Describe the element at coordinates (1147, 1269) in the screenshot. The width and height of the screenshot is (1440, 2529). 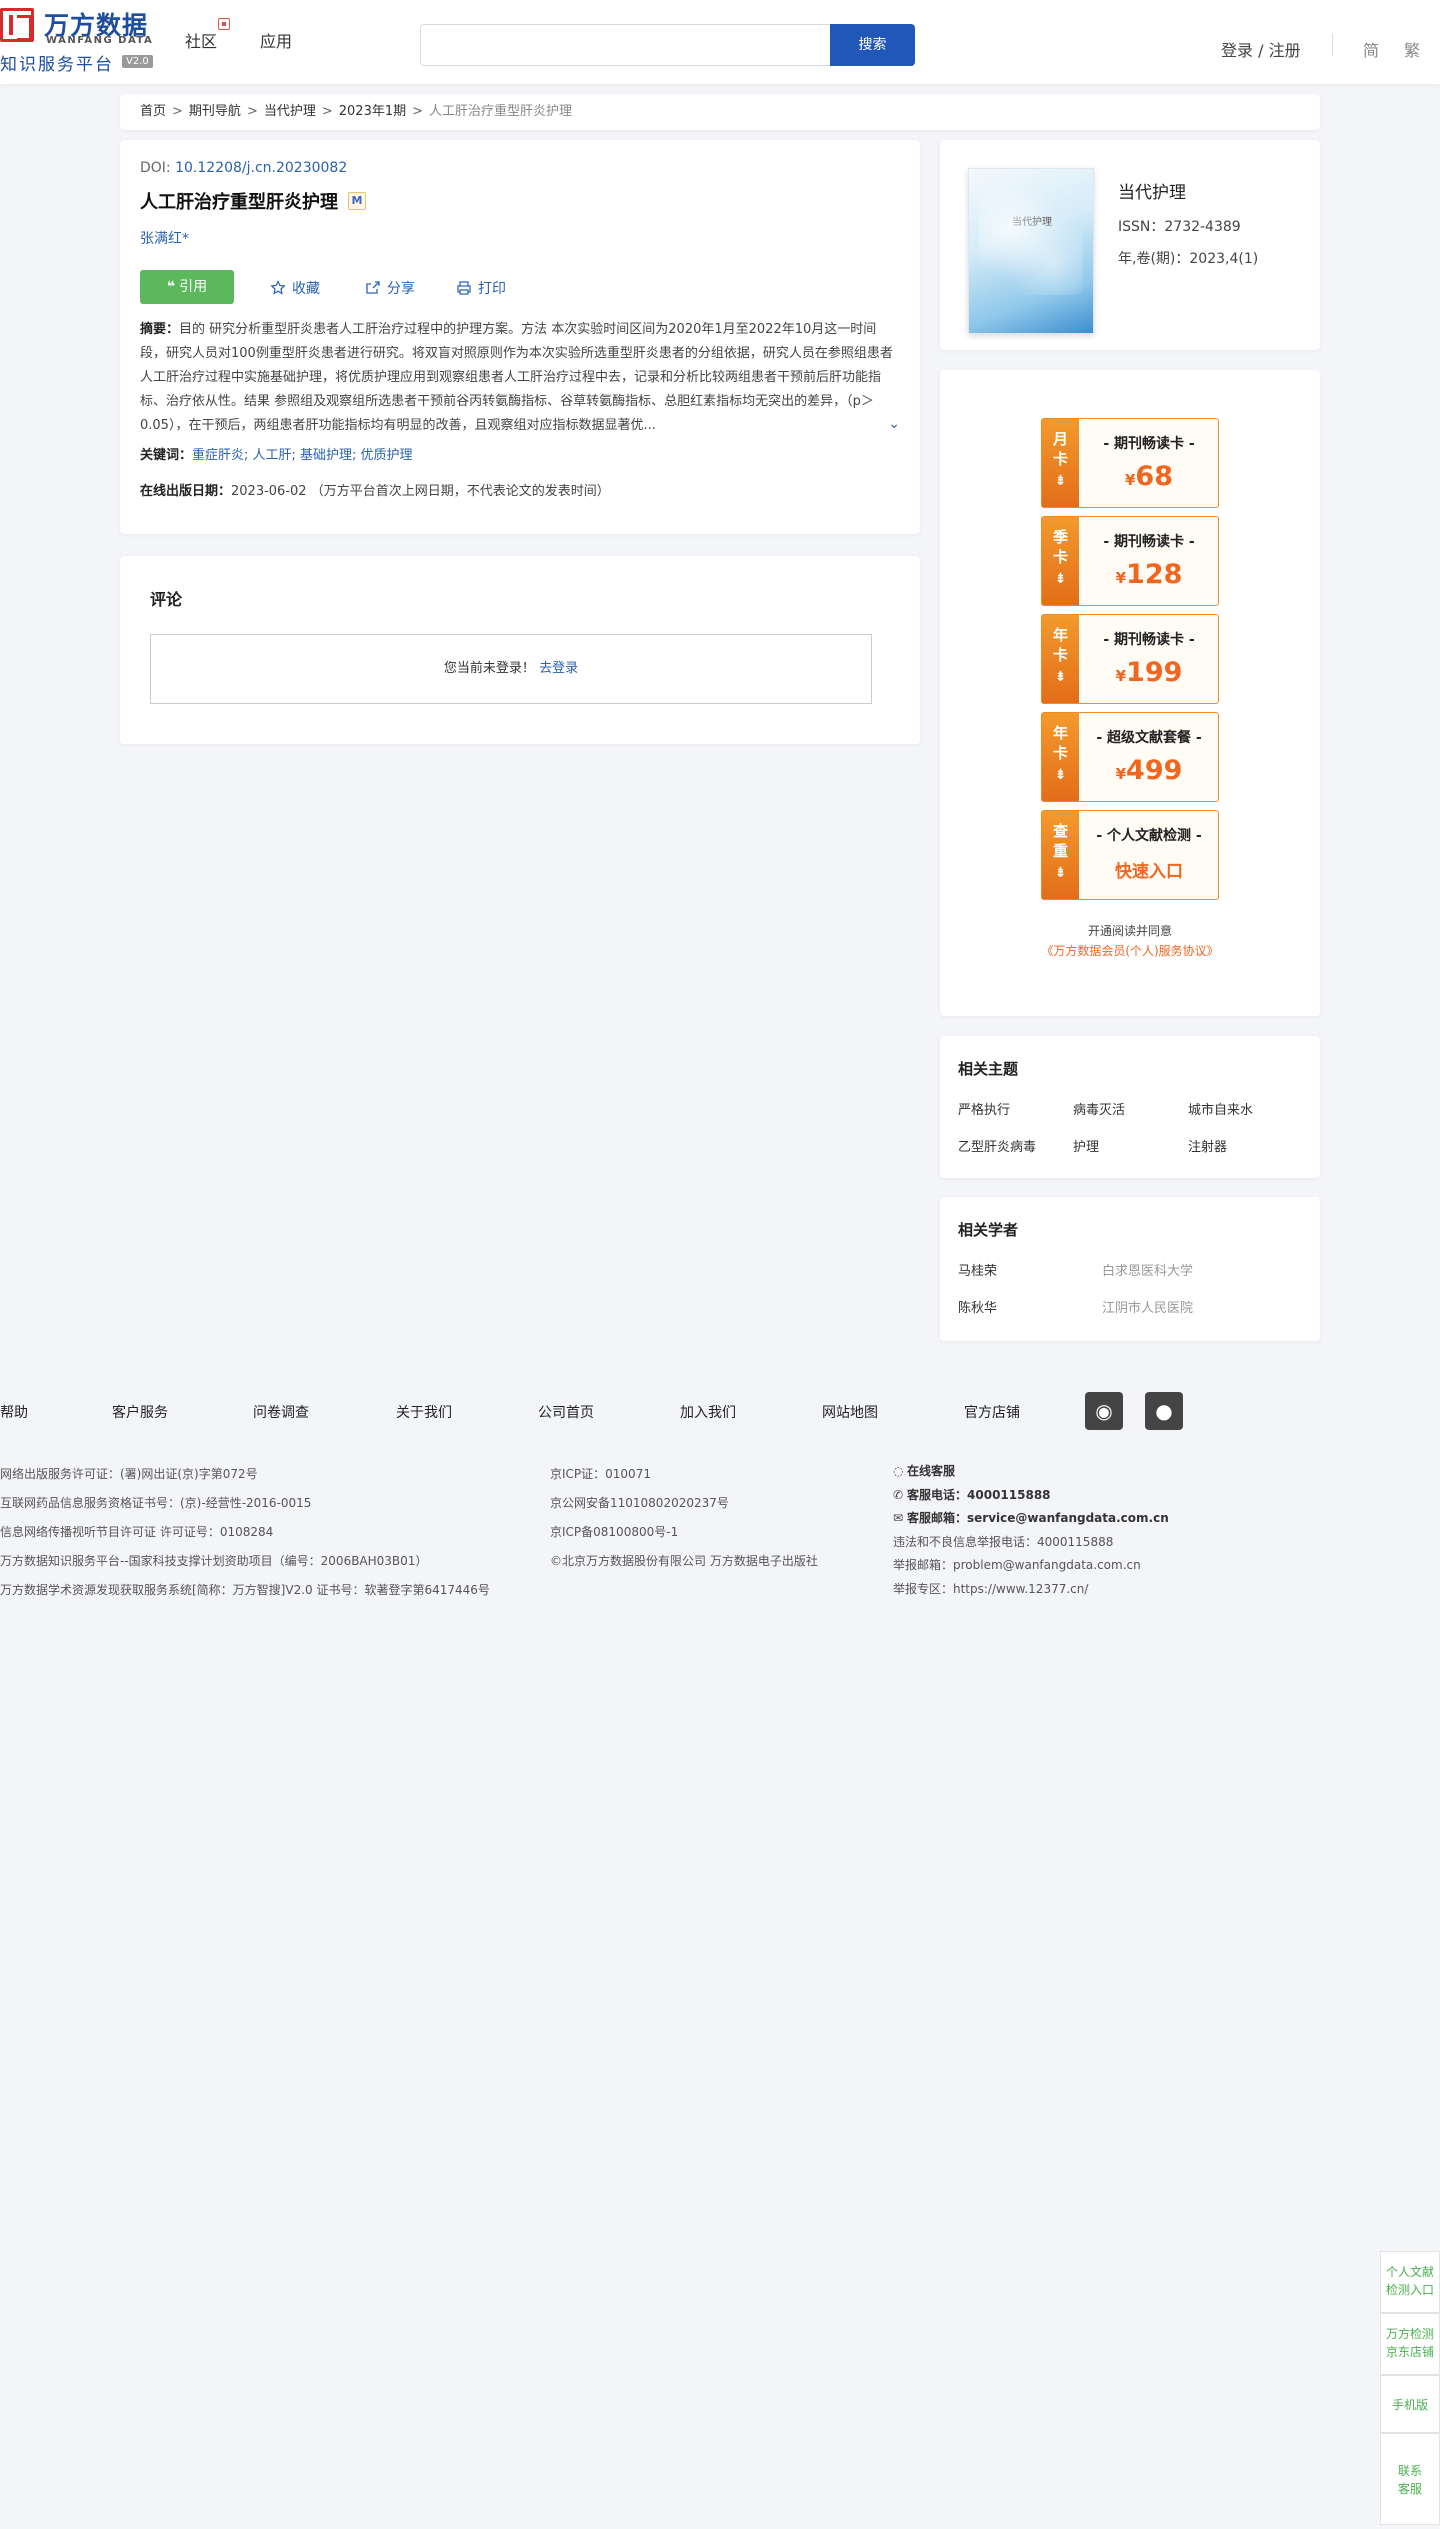
I see `scholar-org: 白求恩医科大学` at that location.